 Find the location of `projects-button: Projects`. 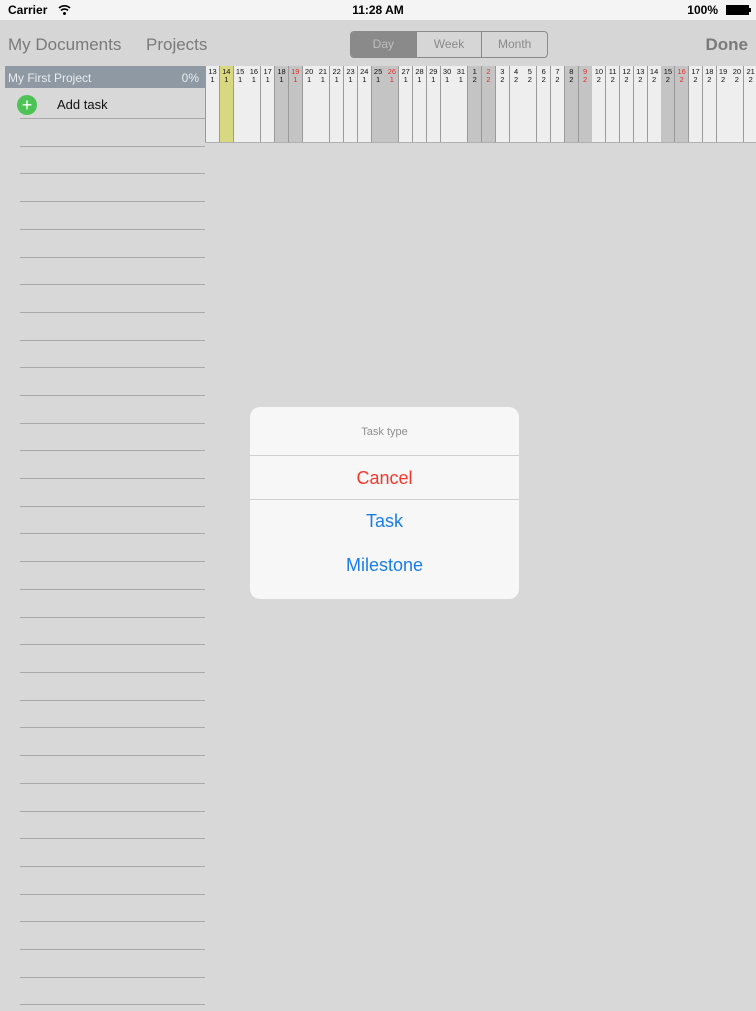

projects-button: Projects is located at coordinates (176, 45).